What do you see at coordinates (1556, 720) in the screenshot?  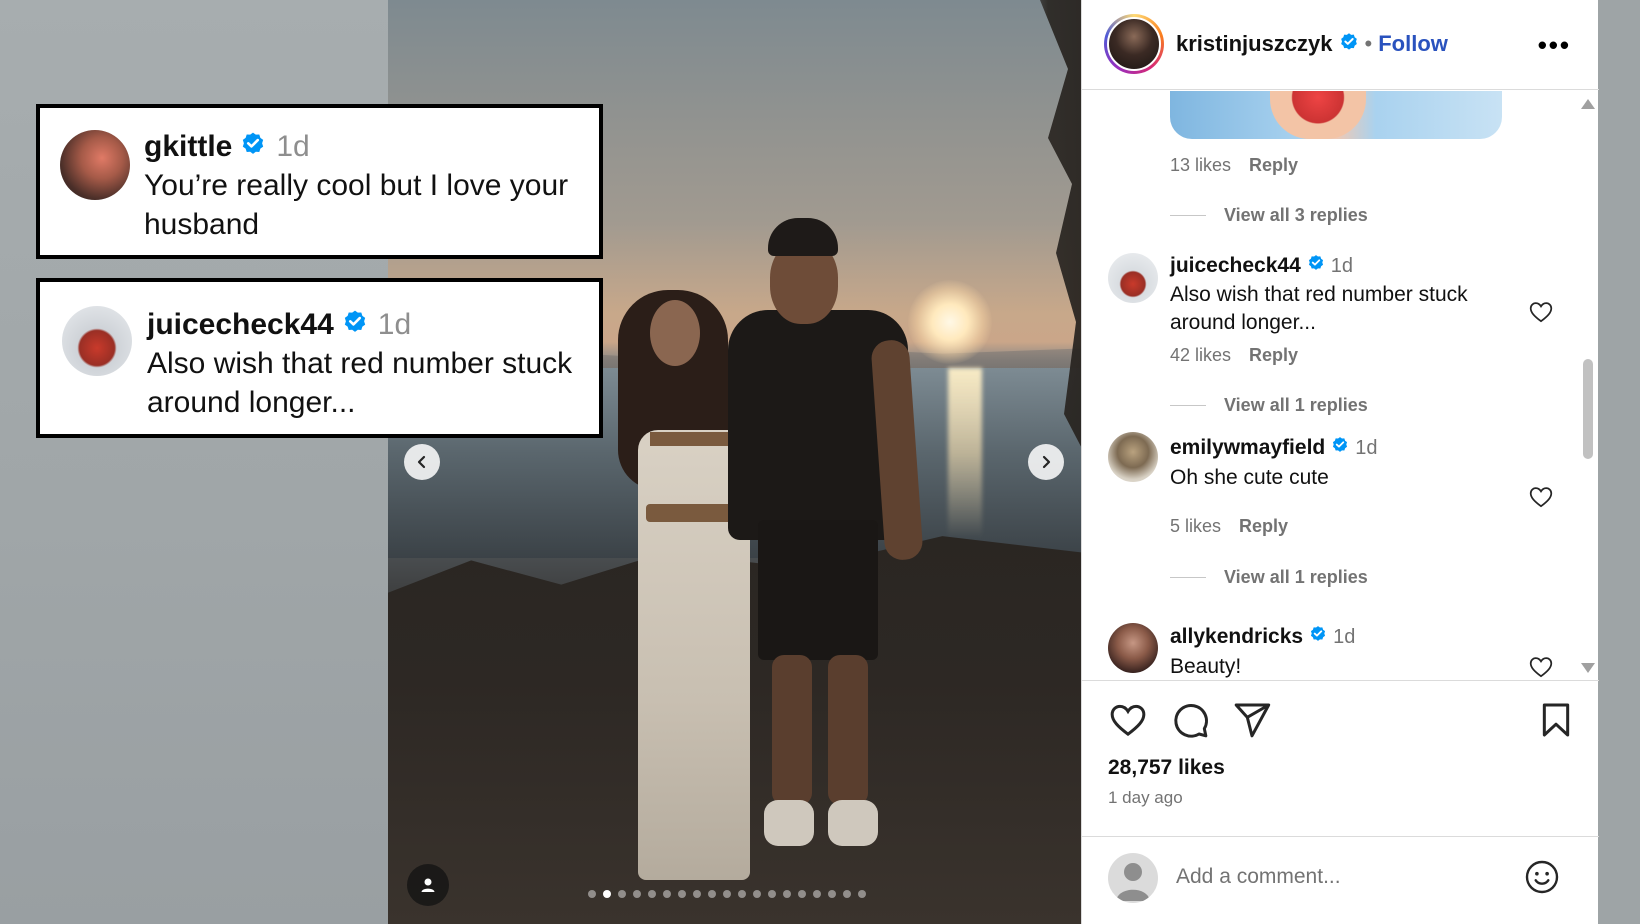 I see `bookmark-icon` at bounding box center [1556, 720].